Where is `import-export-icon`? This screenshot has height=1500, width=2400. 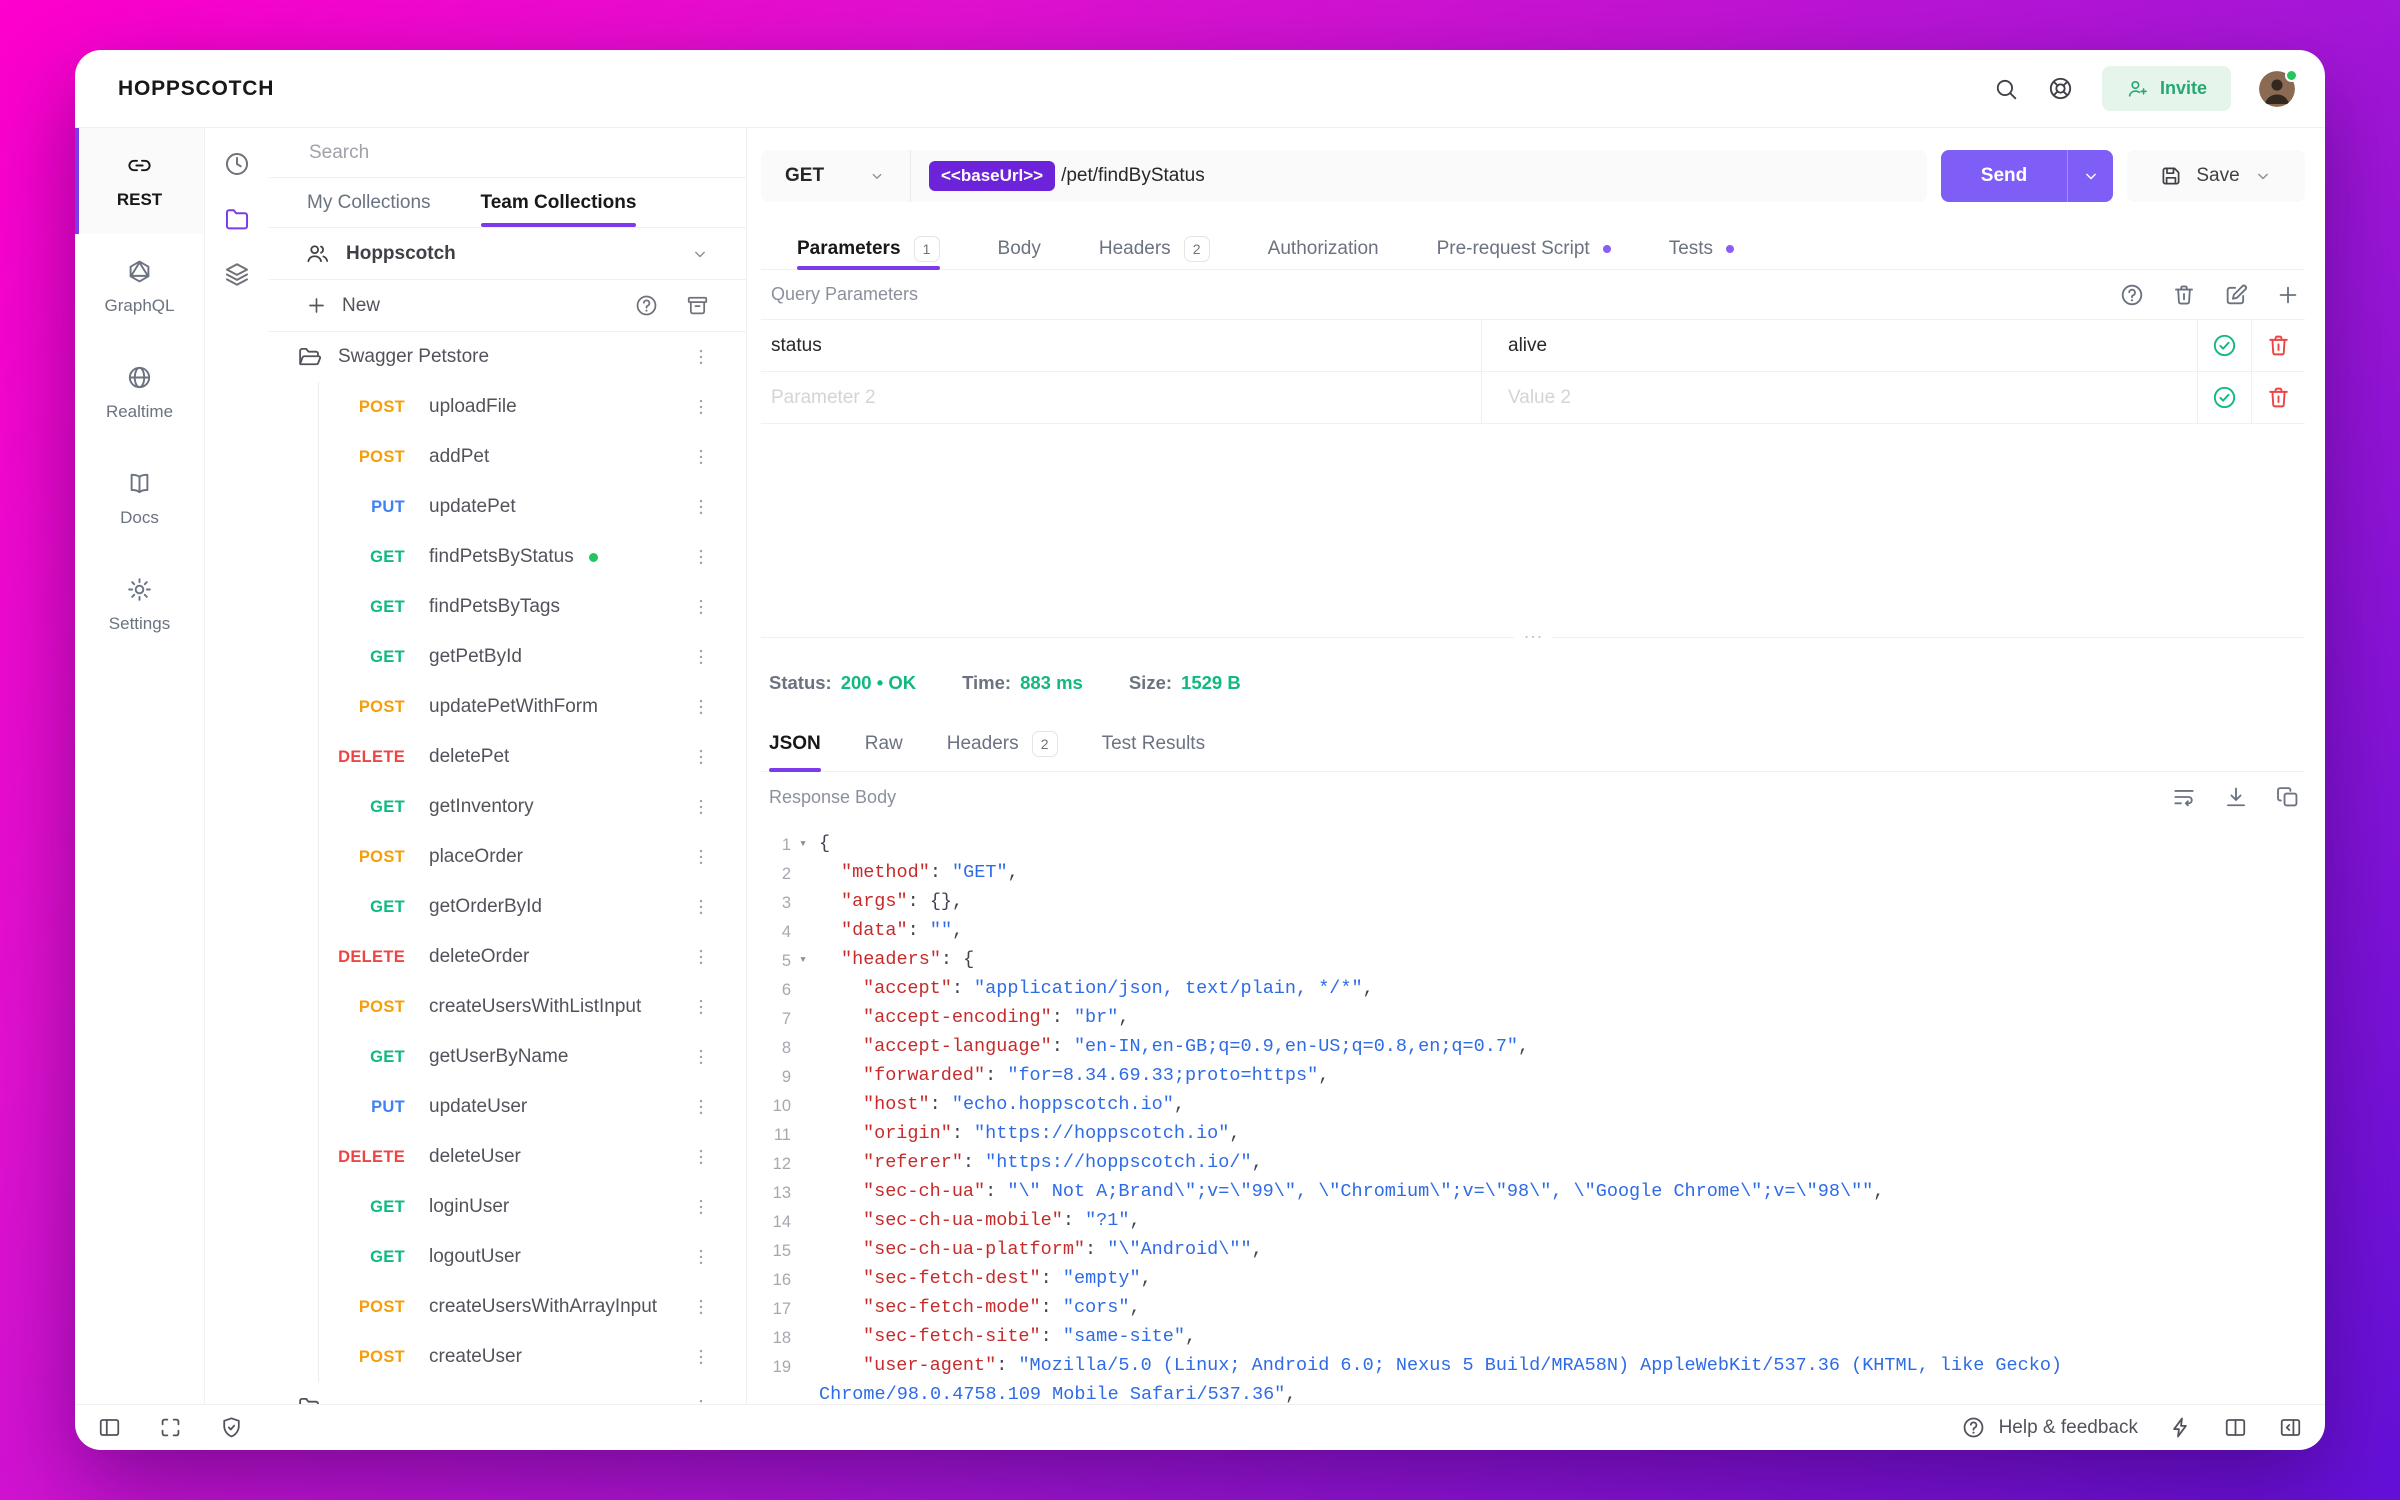
import-export-icon is located at coordinates (697, 305).